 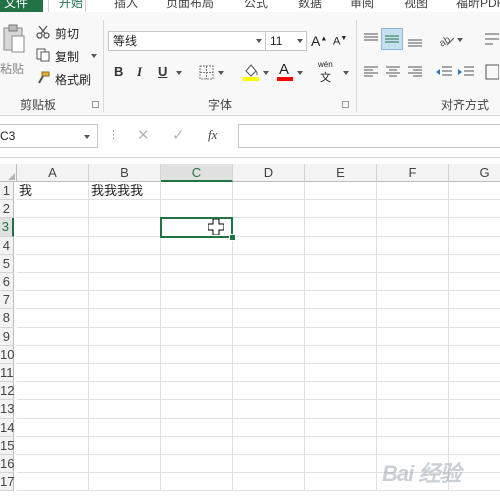 What do you see at coordinates (53, 336) in the screenshot?
I see `cell-a9` at bounding box center [53, 336].